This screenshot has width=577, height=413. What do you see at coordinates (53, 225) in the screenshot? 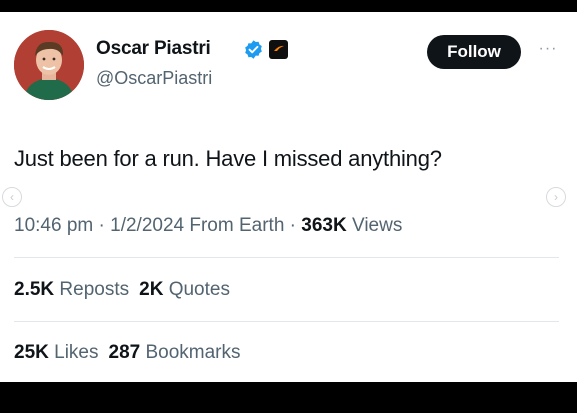
I see `tweet-time: 10:46 pm` at bounding box center [53, 225].